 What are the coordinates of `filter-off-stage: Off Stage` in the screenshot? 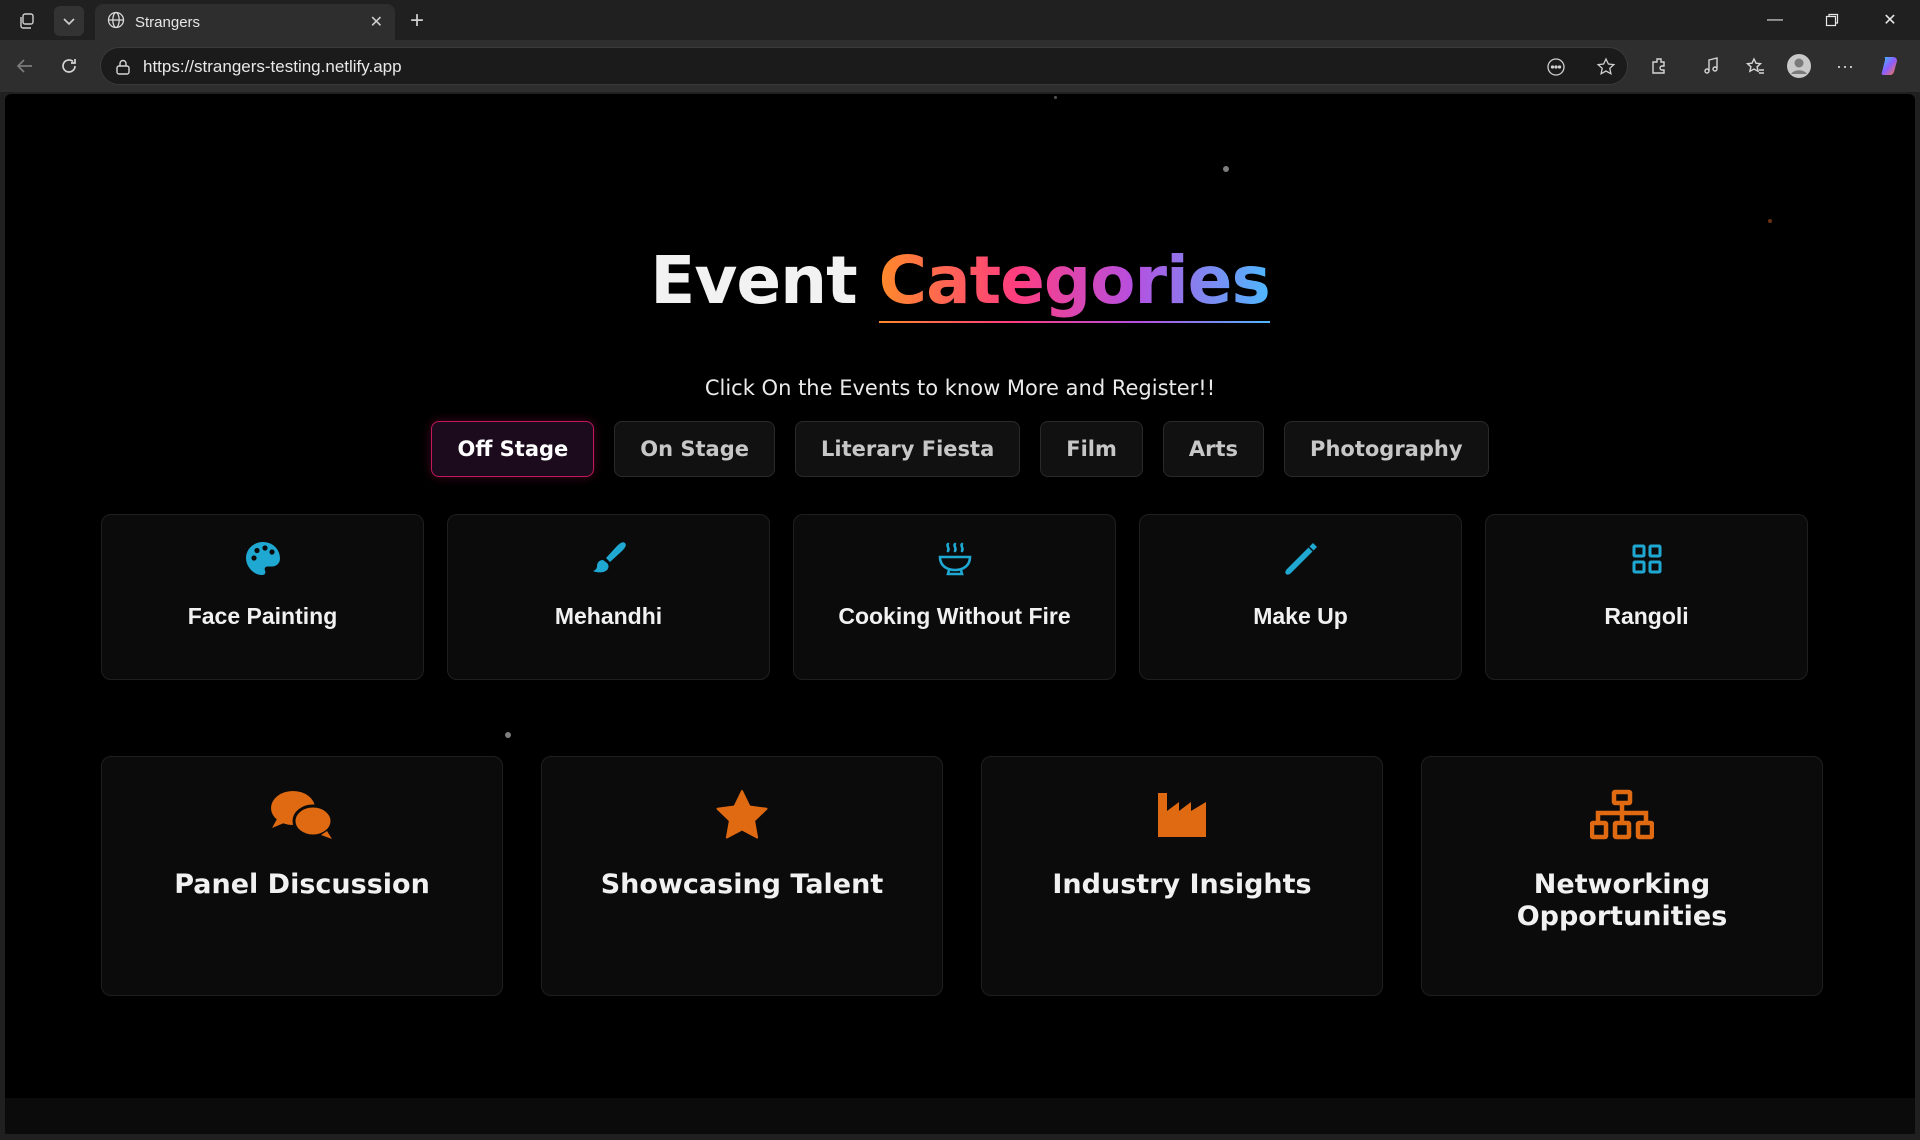 It's located at (513, 449).